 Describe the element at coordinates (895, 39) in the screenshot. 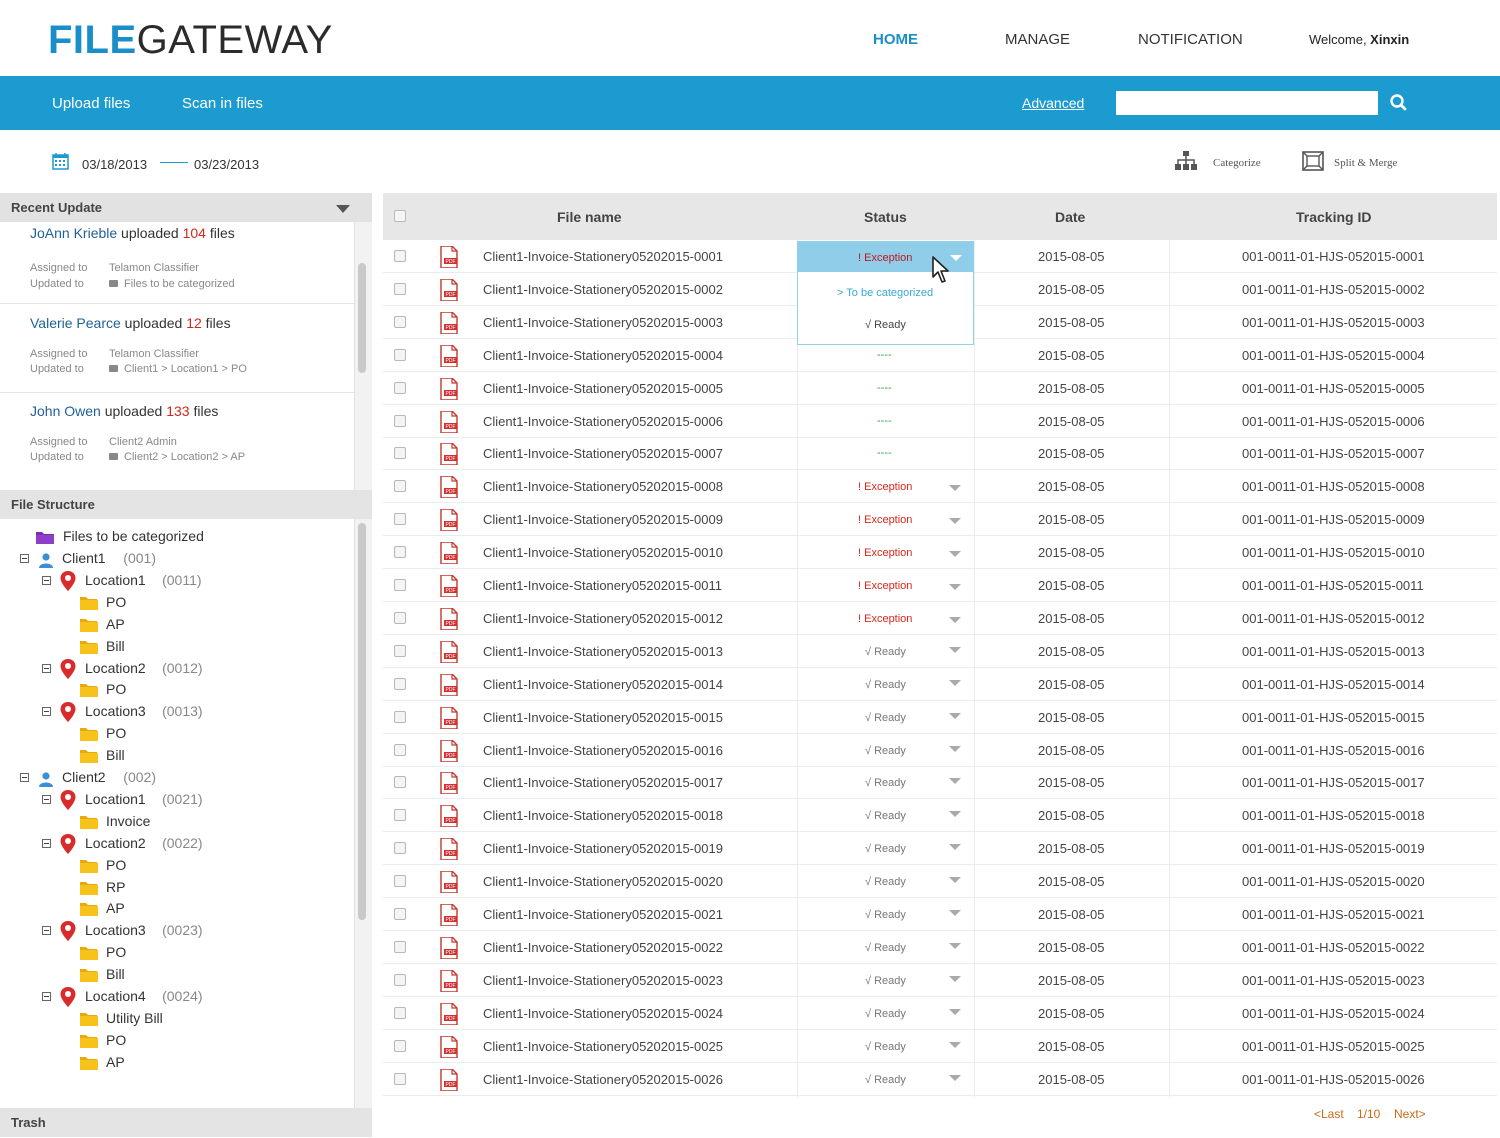

I see `nav-home: HOME` at that location.